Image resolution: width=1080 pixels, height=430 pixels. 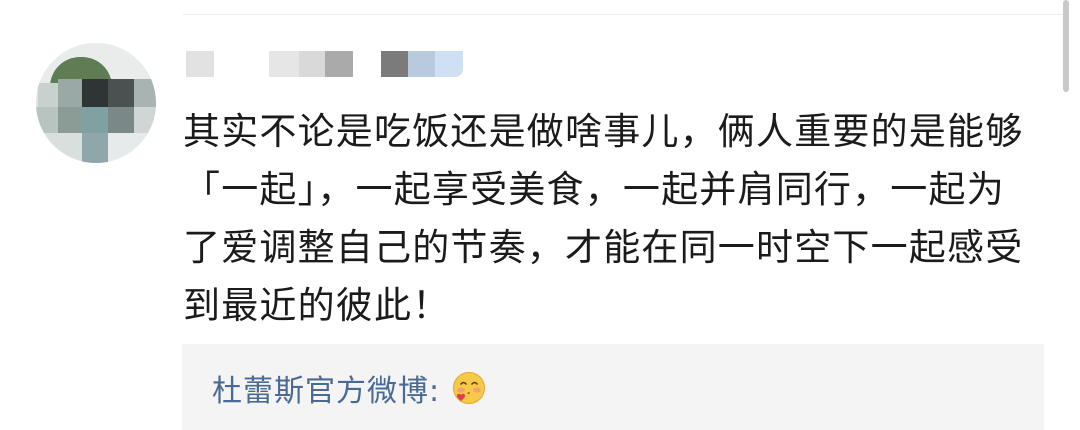 I want to click on blushing-kiss-emoji-icon, so click(x=469, y=388).